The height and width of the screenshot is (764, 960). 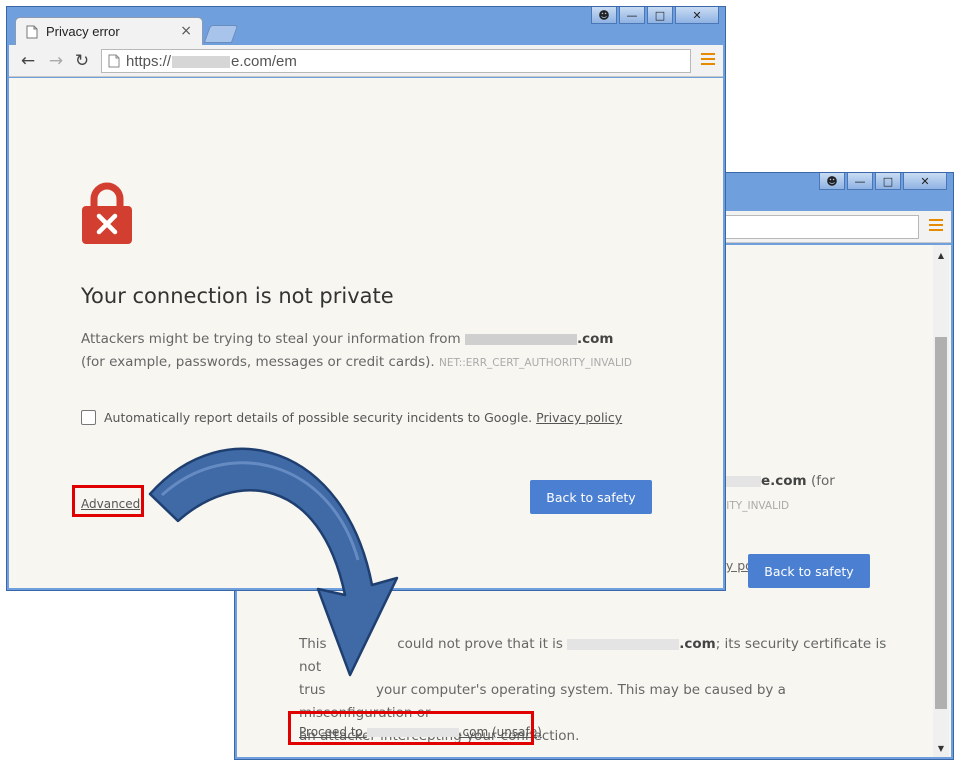 What do you see at coordinates (273, 562) in the screenshot?
I see `curved-arrow-icon` at bounding box center [273, 562].